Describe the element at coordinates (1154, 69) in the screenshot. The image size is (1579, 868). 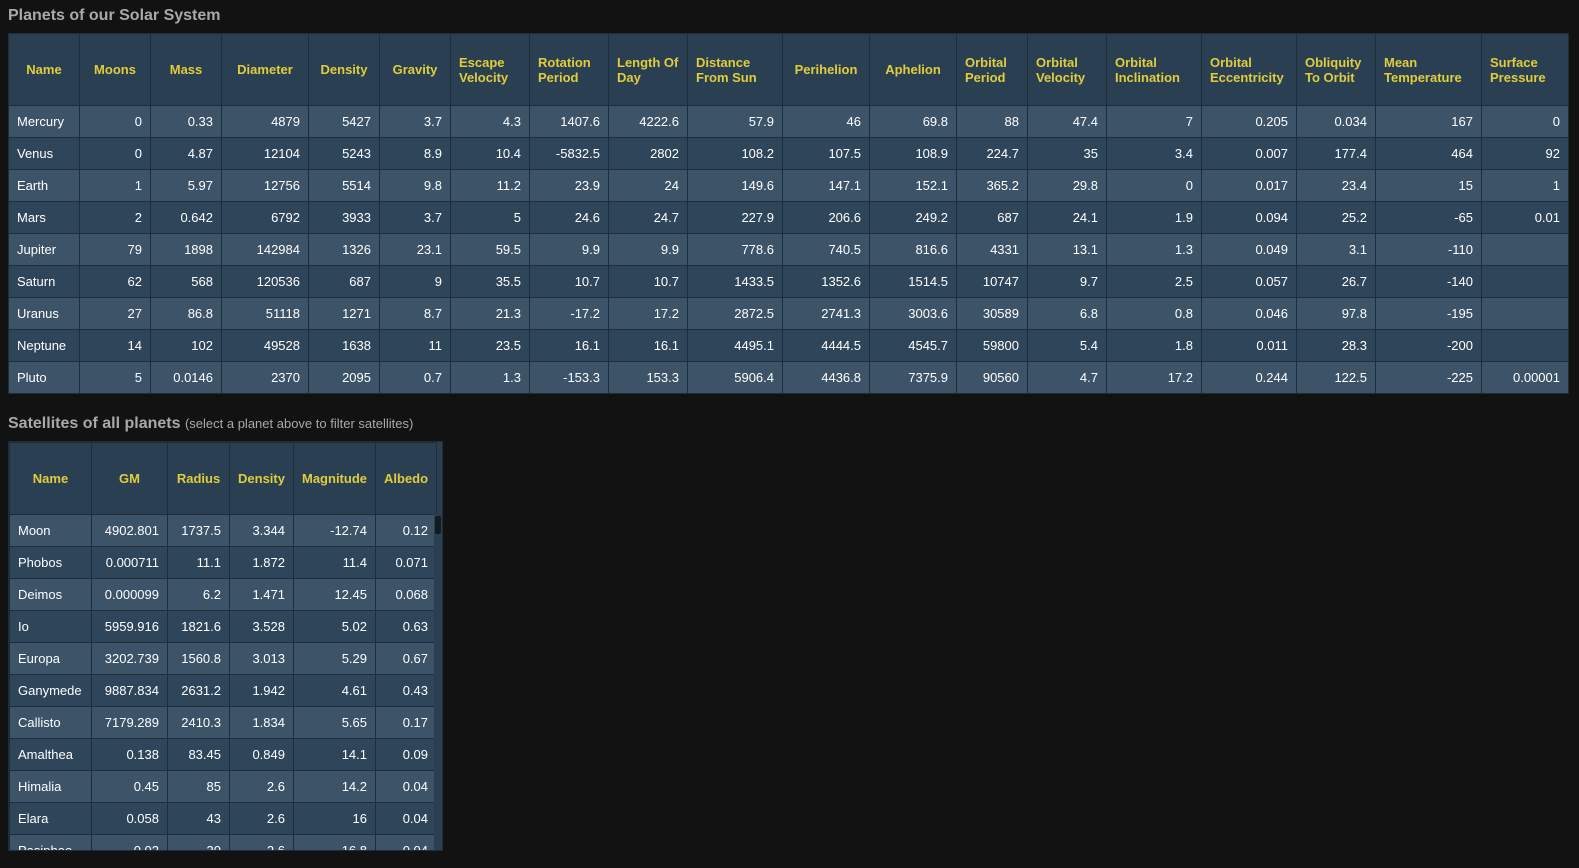
I see `planet-col-header-orbital-inclination: Orbital Inclination` at that location.